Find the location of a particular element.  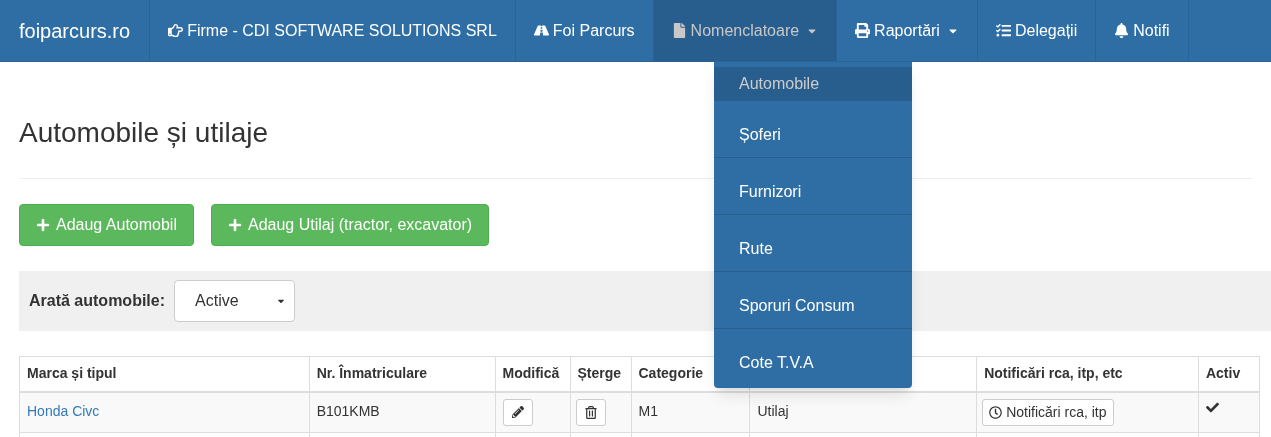

column-header: Modifică is located at coordinates (531, 373).